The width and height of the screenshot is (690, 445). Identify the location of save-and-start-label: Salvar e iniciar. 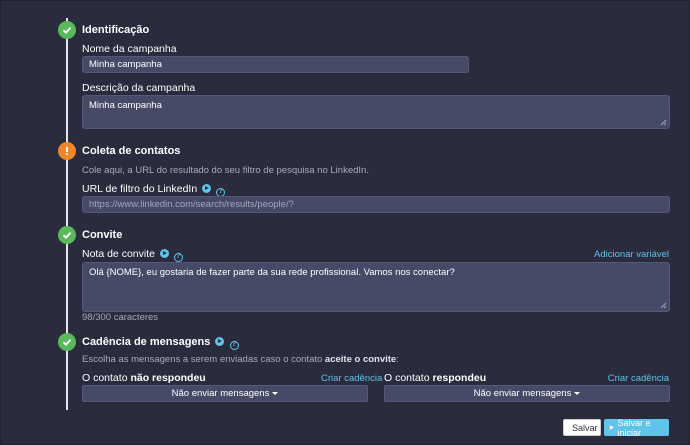
(634, 427).